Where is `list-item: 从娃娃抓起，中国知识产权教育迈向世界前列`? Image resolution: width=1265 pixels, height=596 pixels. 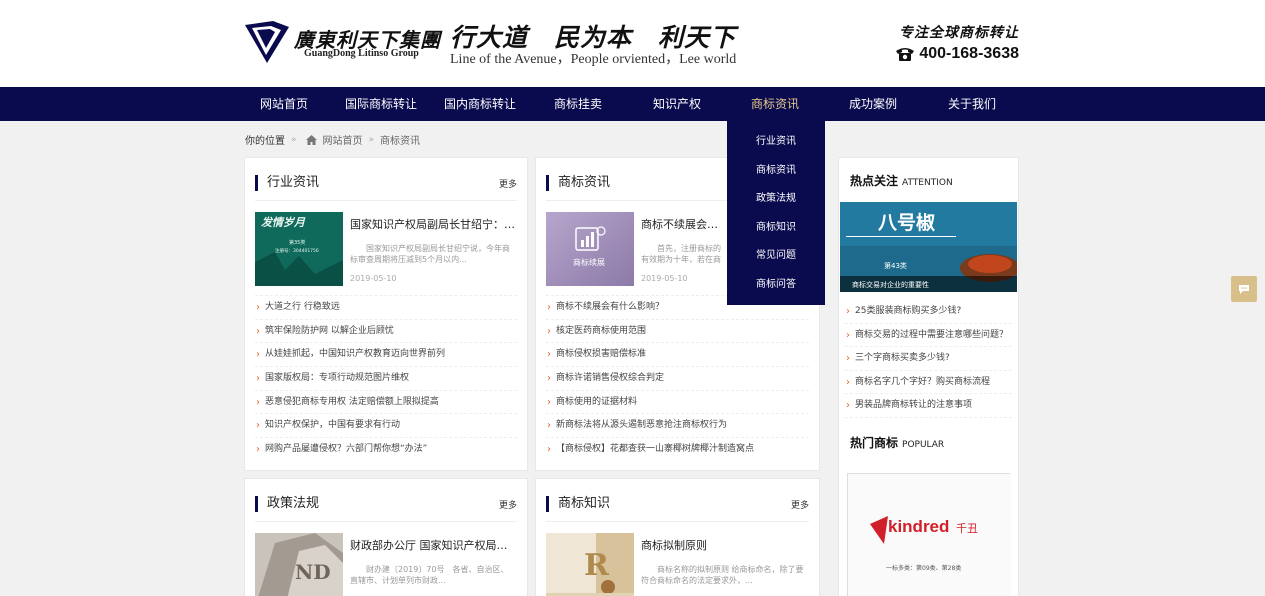 list-item: 从娃娃抓起，中国知识产权教育迈向世界前列 is located at coordinates (386, 354).